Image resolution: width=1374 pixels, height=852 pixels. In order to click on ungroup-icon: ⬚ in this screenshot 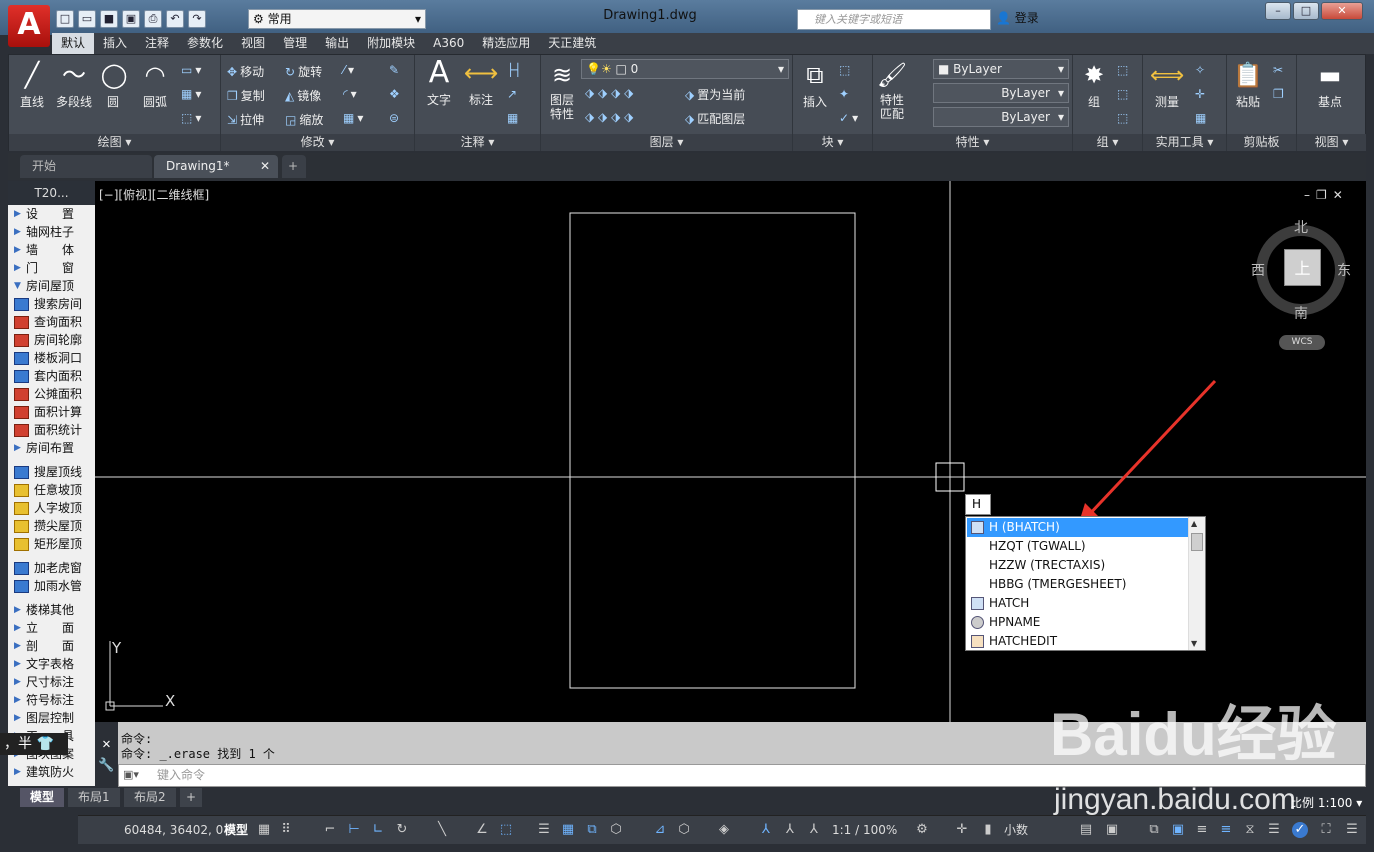, I will do `click(1124, 70)`.